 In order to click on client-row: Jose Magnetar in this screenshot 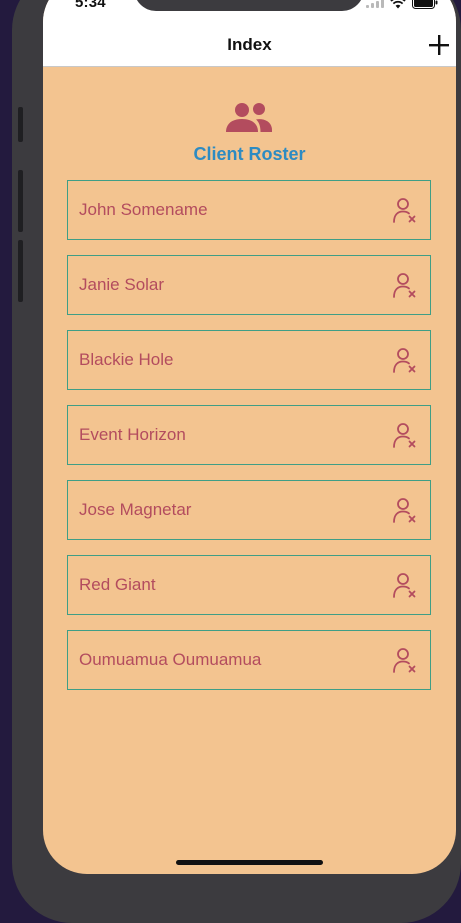, I will do `click(249, 510)`.